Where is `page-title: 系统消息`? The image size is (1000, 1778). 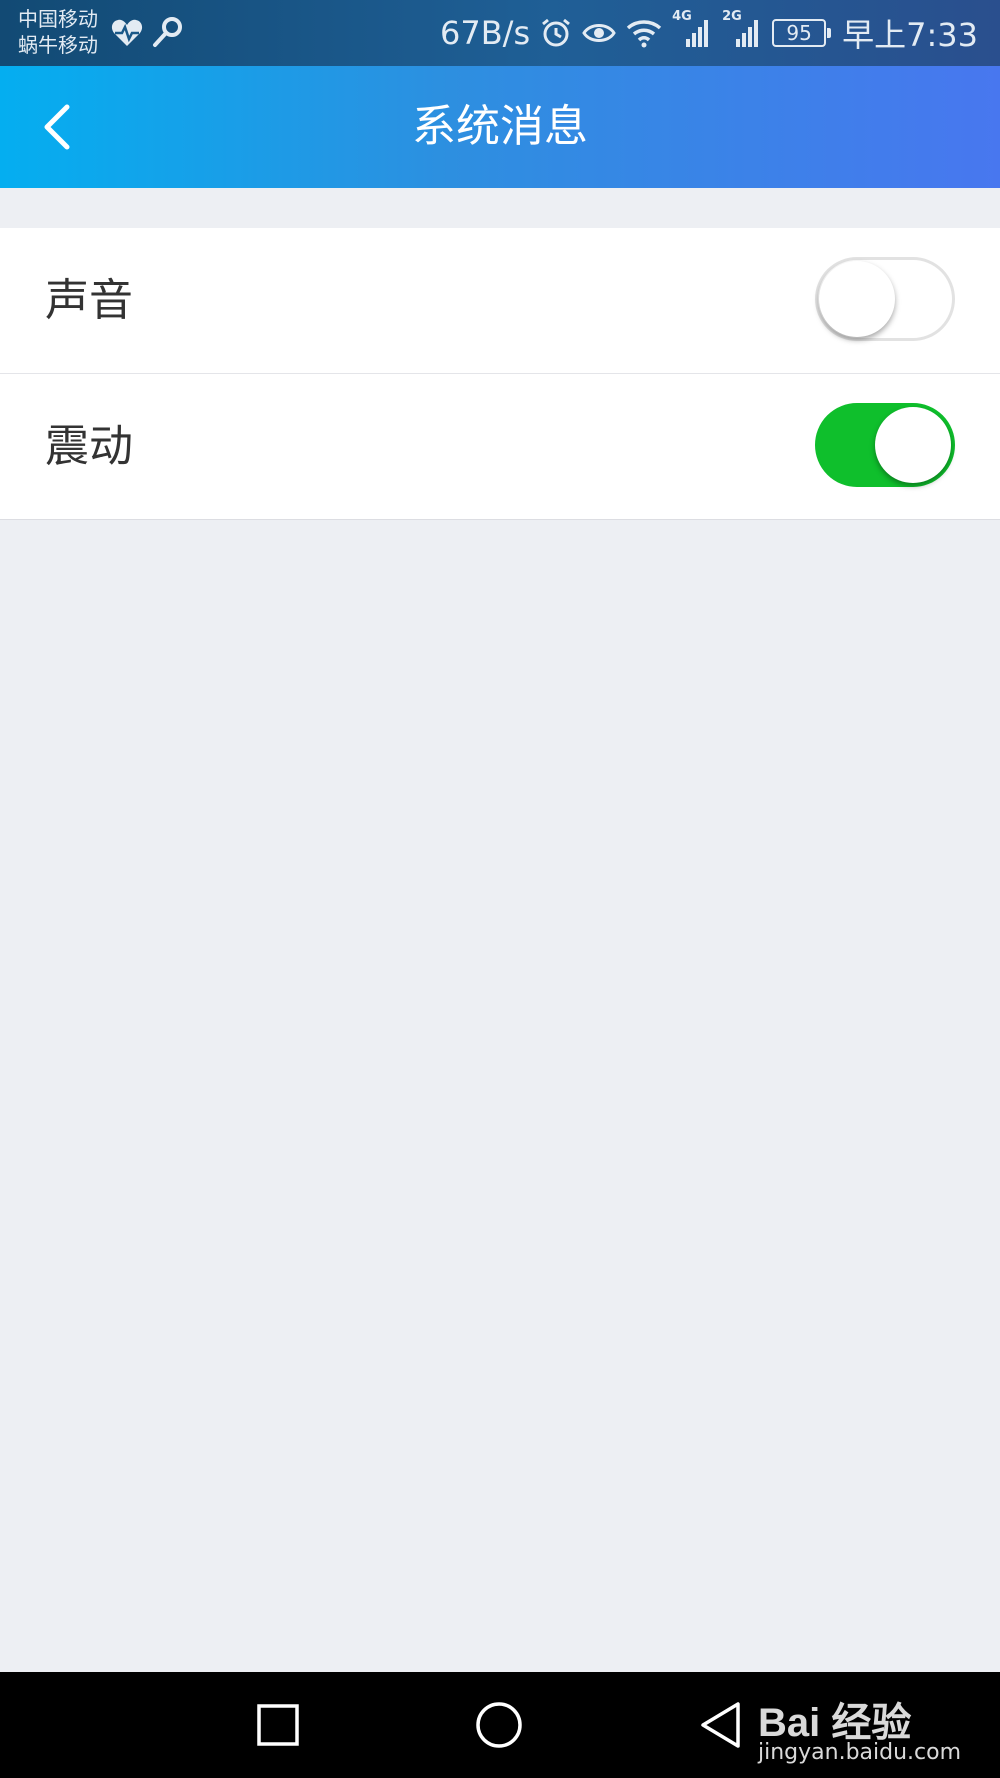 page-title: 系统消息 is located at coordinates (500, 126).